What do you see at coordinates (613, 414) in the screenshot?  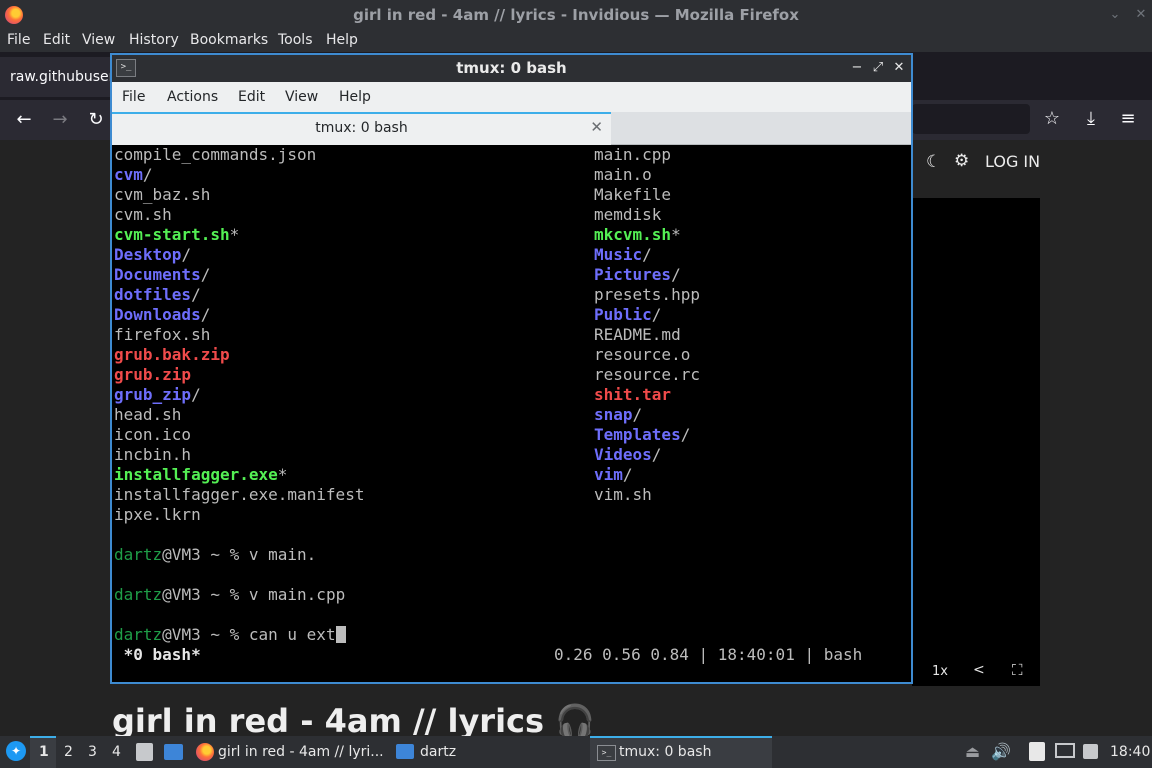 I see `entry-name: snap` at bounding box center [613, 414].